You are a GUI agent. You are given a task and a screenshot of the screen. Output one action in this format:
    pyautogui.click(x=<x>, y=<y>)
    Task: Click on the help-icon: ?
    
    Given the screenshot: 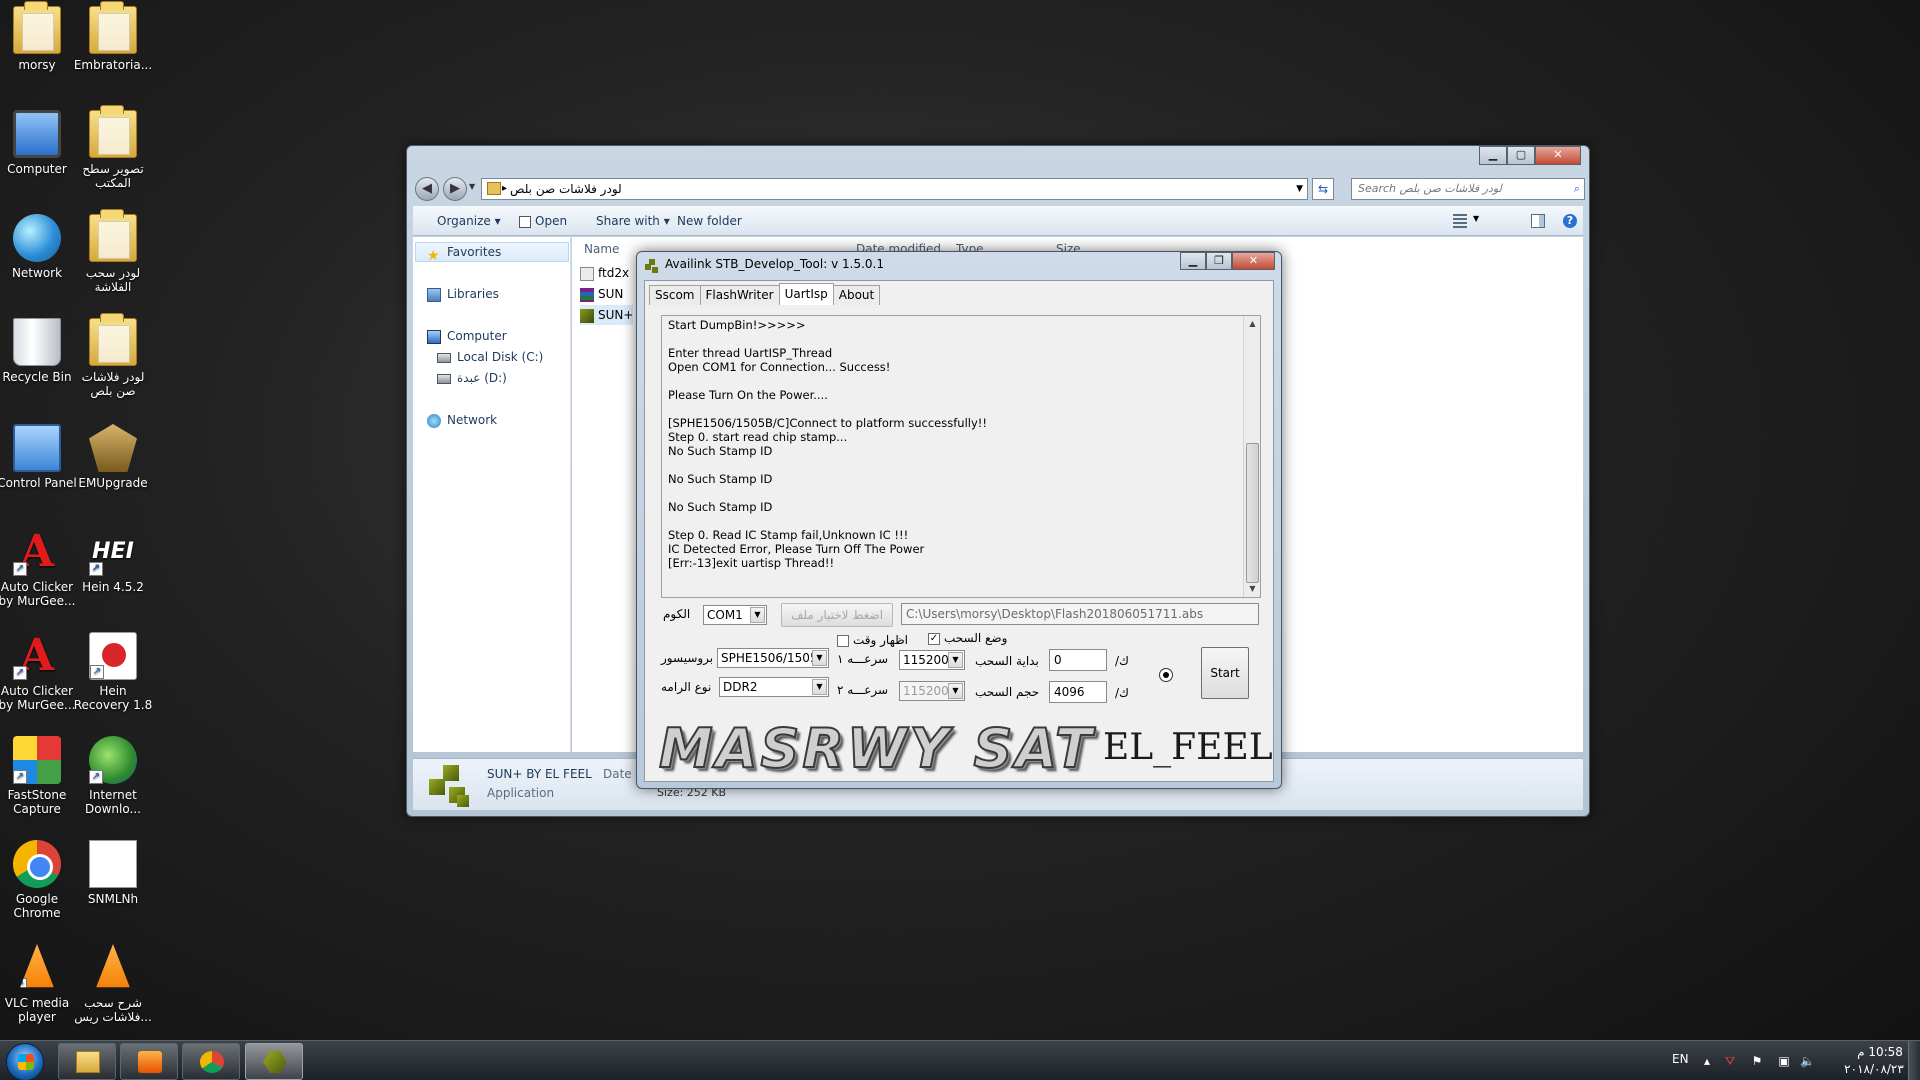 What is the action you would take?
    pyautogui.click(x=1570, y=221)
    